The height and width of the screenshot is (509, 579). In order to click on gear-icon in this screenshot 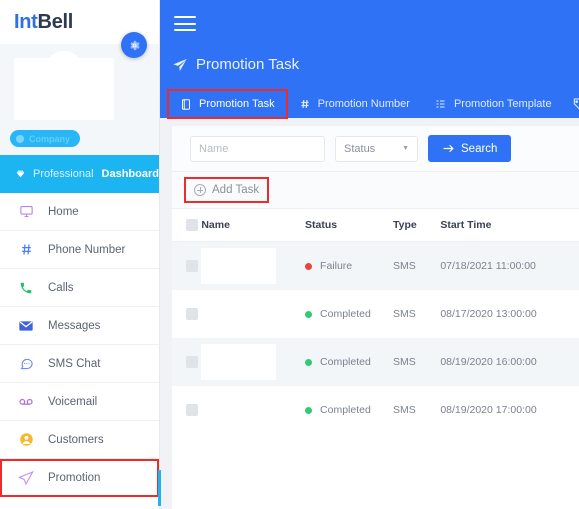, I will do `click(134, 45)`.